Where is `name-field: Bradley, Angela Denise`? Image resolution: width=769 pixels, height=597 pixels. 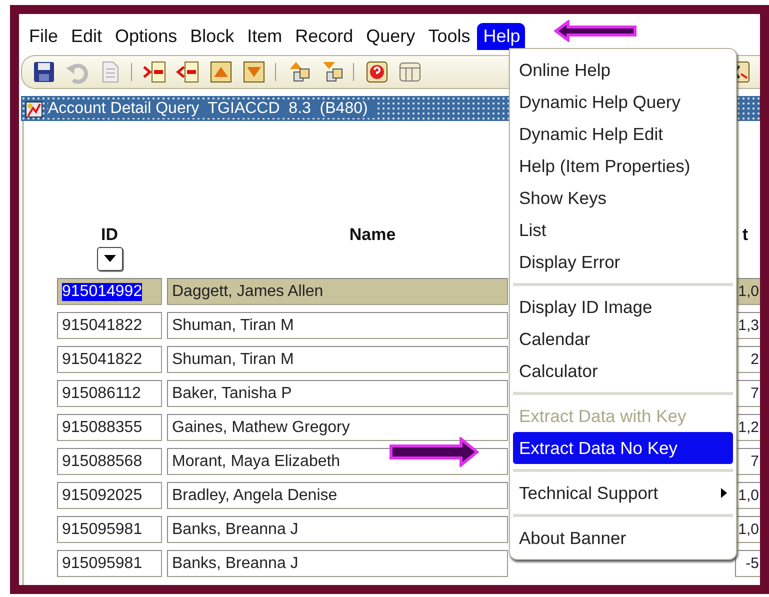
name-field: Bradley, Angela Denise is located at coordinates (337, 495).